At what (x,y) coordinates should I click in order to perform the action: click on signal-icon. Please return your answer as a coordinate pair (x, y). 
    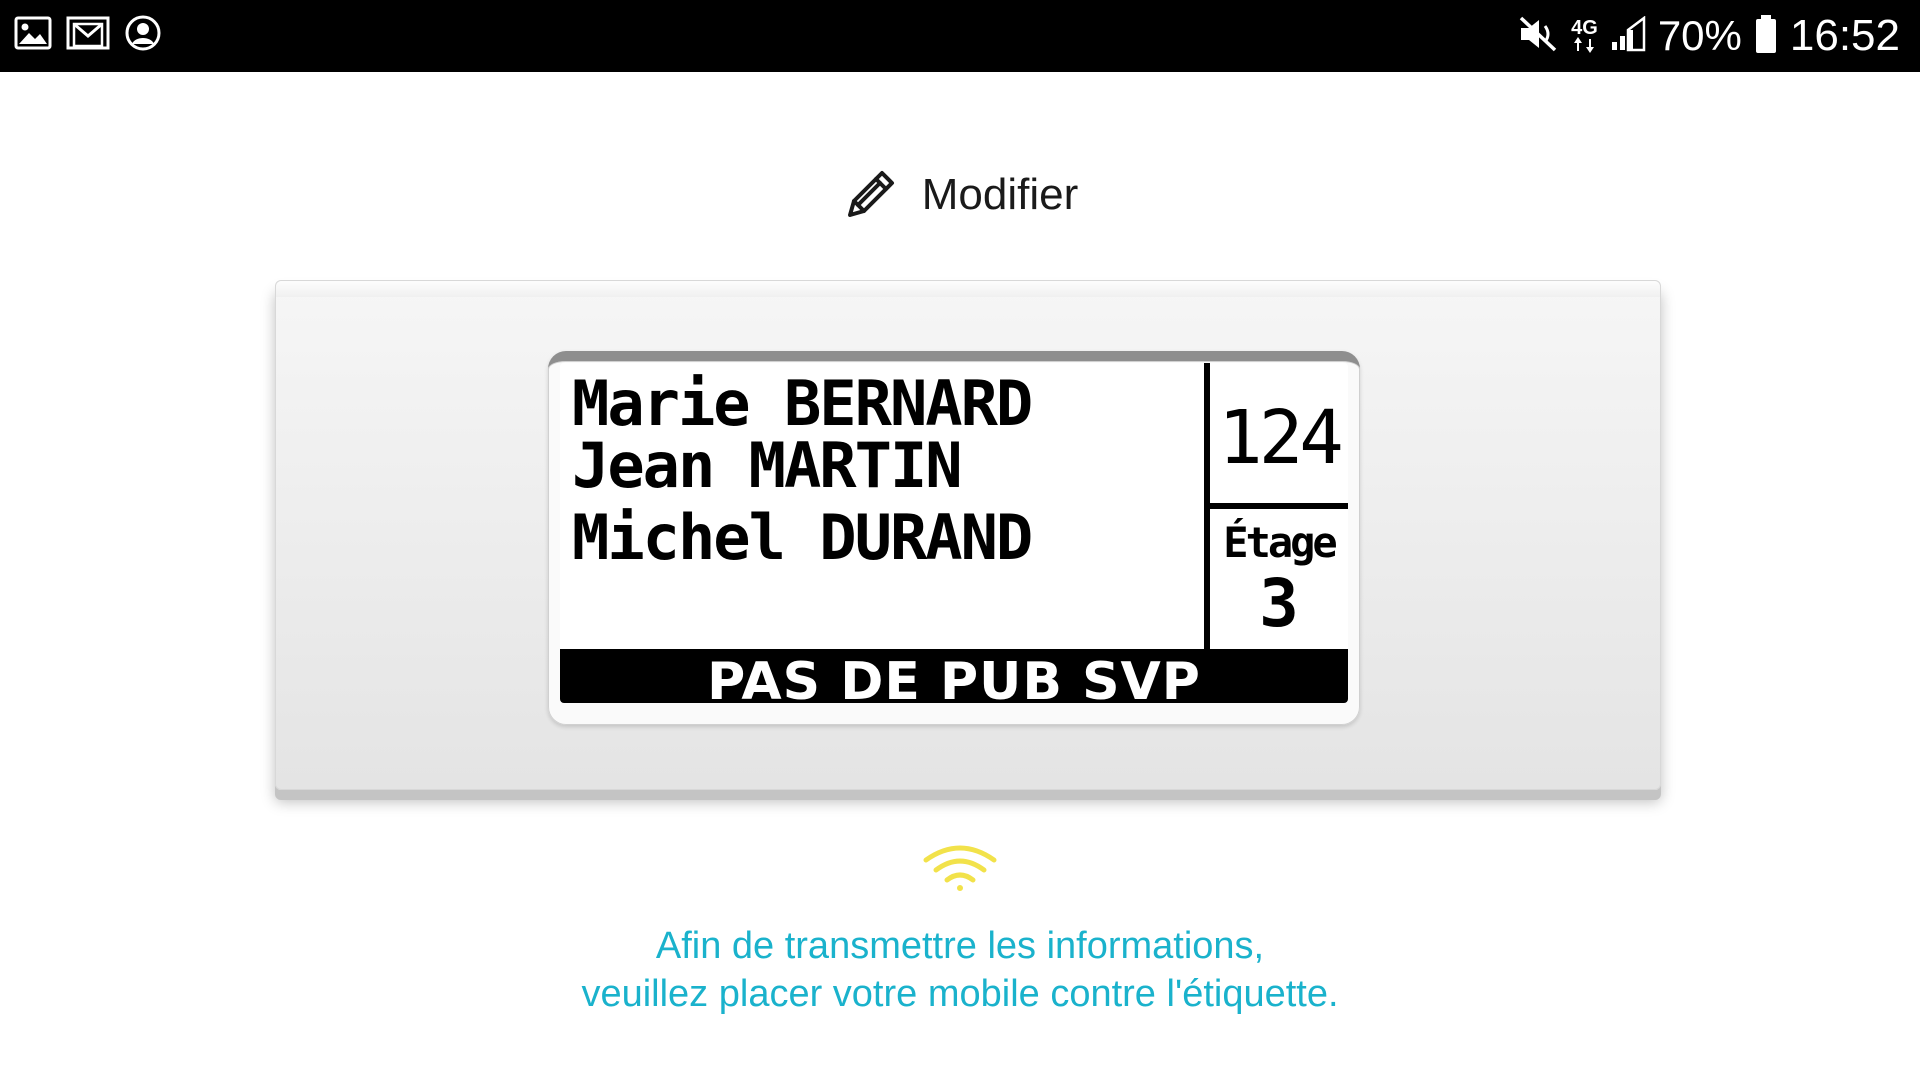
    Looking at the image, I should click on (1628, 35).